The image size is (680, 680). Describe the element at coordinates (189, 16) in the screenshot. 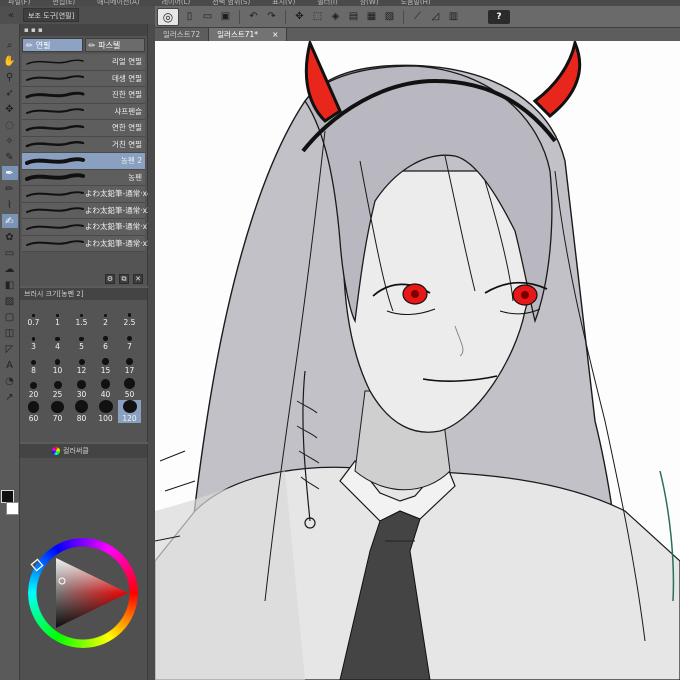

I see `new-file-icon: ▯` at that location.